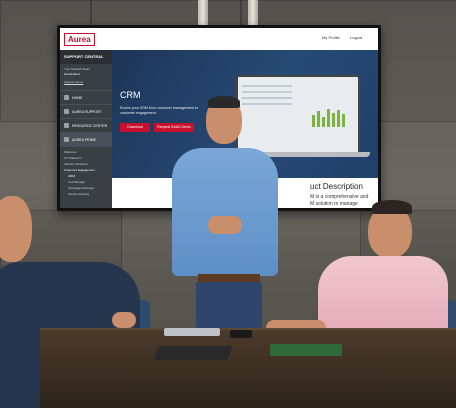 This screenshot has height=408, width=456. Describe the element at coordinates (219, 39) in the screenshot. I see `site-header: Aurea My Profile Logout` at that location.